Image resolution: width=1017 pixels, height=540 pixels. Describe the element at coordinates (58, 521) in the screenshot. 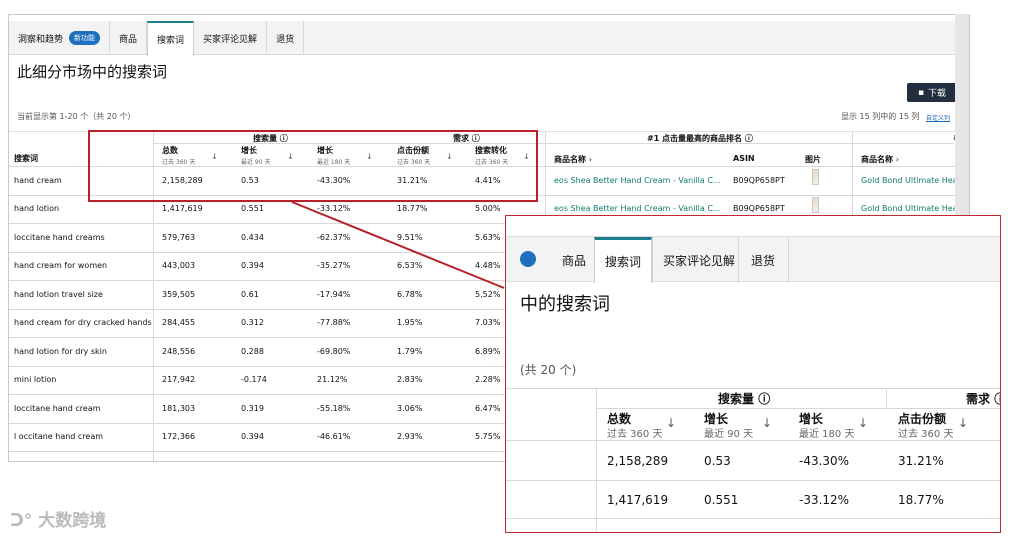

I see `watermark: ᑐ° 大数跨境` at that location.